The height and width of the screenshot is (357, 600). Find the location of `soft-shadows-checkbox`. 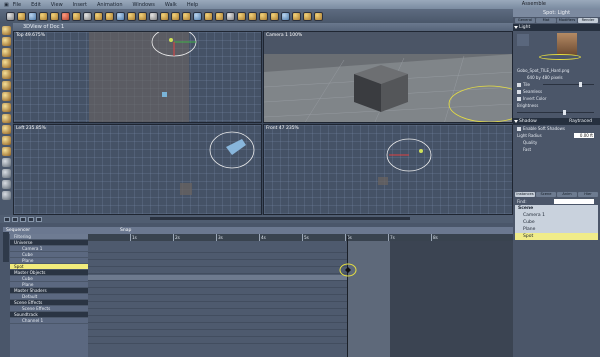

soft-shadows-checkbox is located at coordinates (519, 129).